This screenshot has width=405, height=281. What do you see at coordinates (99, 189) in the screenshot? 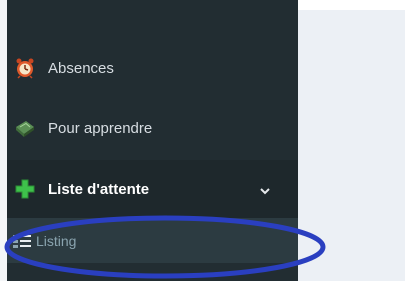
I see `sidebar-item-label: Liste d'attente` at bounding box center [99, 189].